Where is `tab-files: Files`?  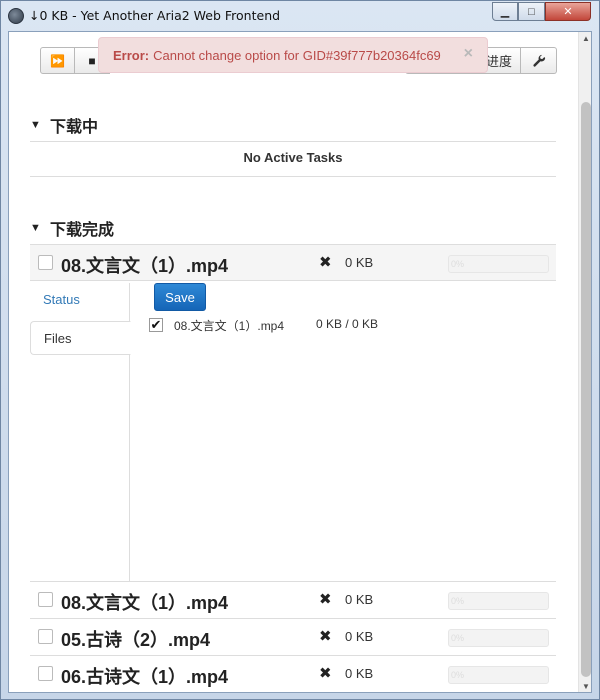 tab-files: Files is located at coordinates (80, 338).